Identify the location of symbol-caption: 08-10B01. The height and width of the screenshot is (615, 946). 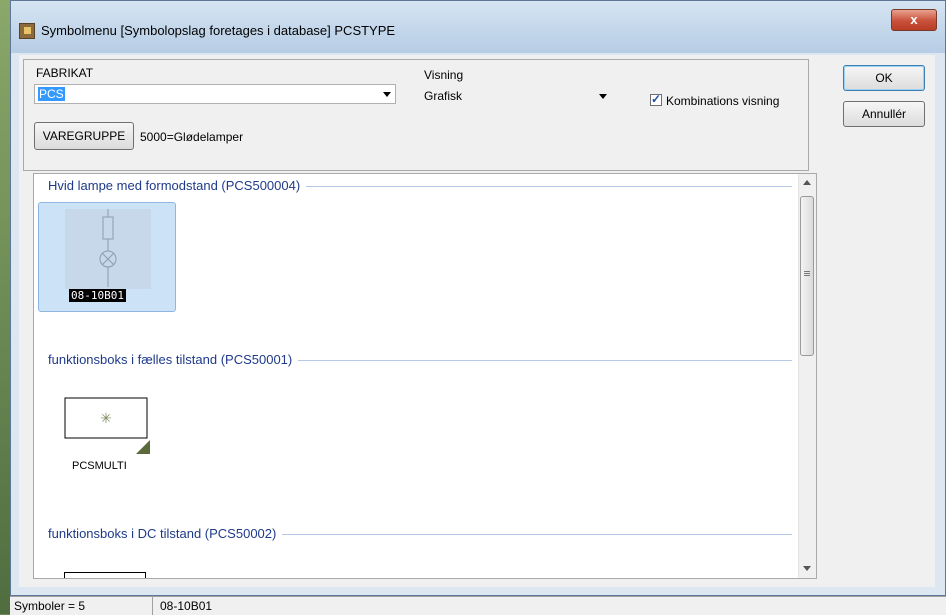
(97, 295).